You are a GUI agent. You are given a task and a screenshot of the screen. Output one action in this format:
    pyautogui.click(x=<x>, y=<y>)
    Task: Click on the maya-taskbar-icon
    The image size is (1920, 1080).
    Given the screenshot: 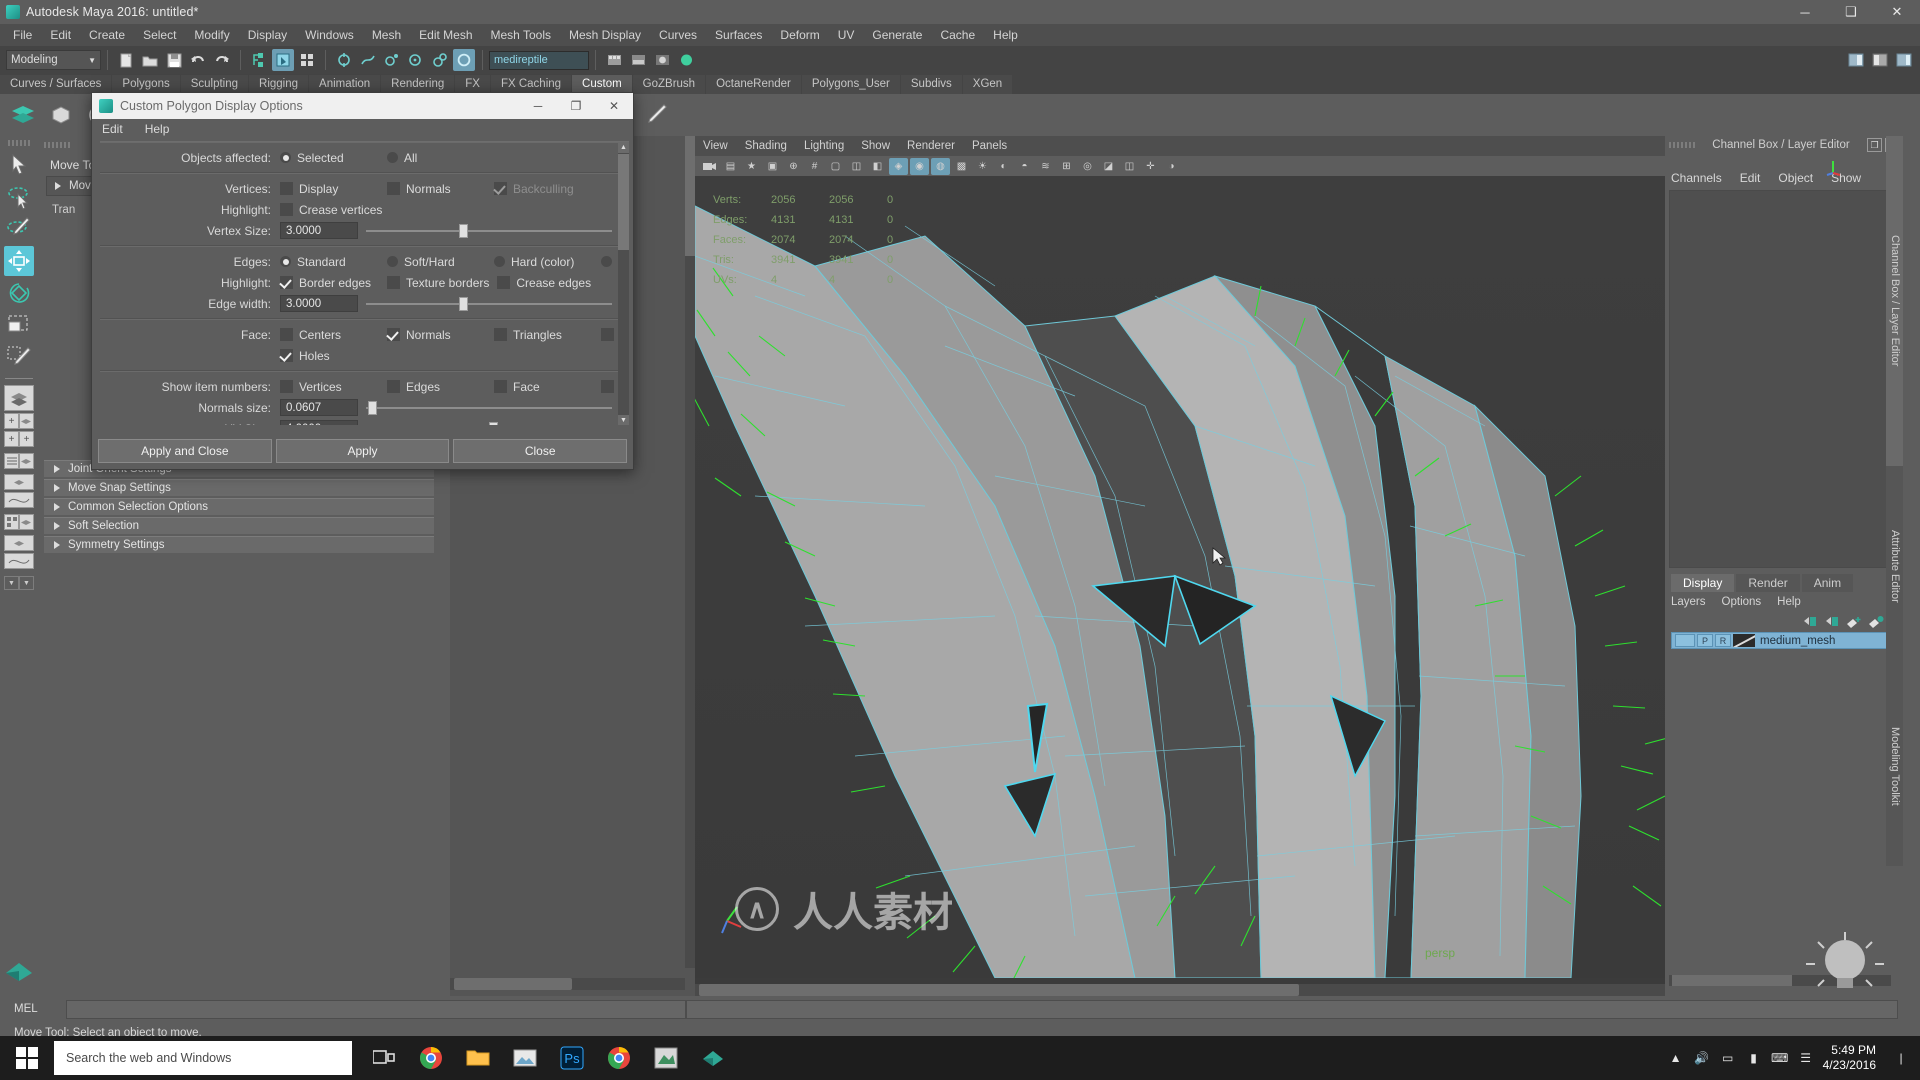 What is the action you would take?
    pyautogui.click(x=712, y=1058)
    